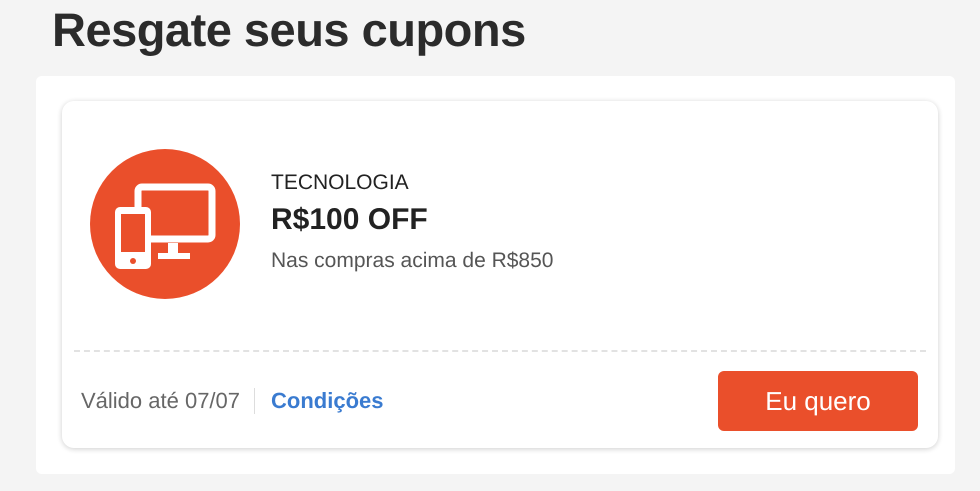 The height and width of the screenshot is (491, 980). What do you see at coordinates (327, 401) in the screenshot?
I see `conditions-link: Condições` at bounding box center [327, 401].